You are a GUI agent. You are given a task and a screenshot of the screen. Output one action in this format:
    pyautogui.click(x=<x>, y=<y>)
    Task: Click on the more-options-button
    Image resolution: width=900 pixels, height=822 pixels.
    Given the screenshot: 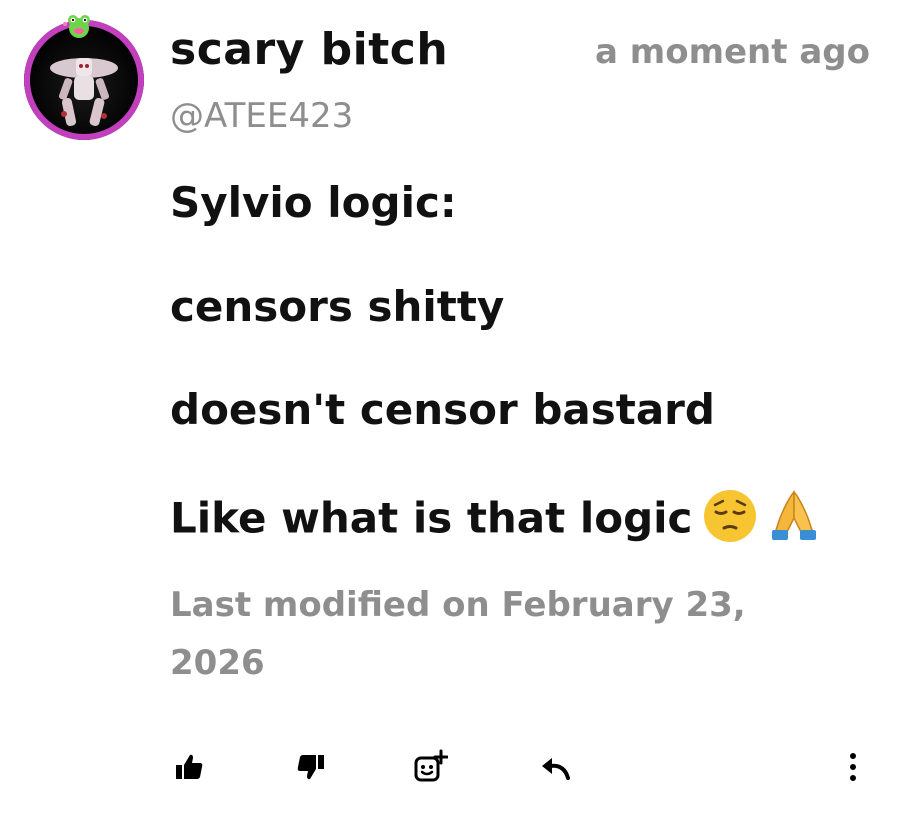 What is the action you would take?
    pyautogui.click(x=853, y=767)
    